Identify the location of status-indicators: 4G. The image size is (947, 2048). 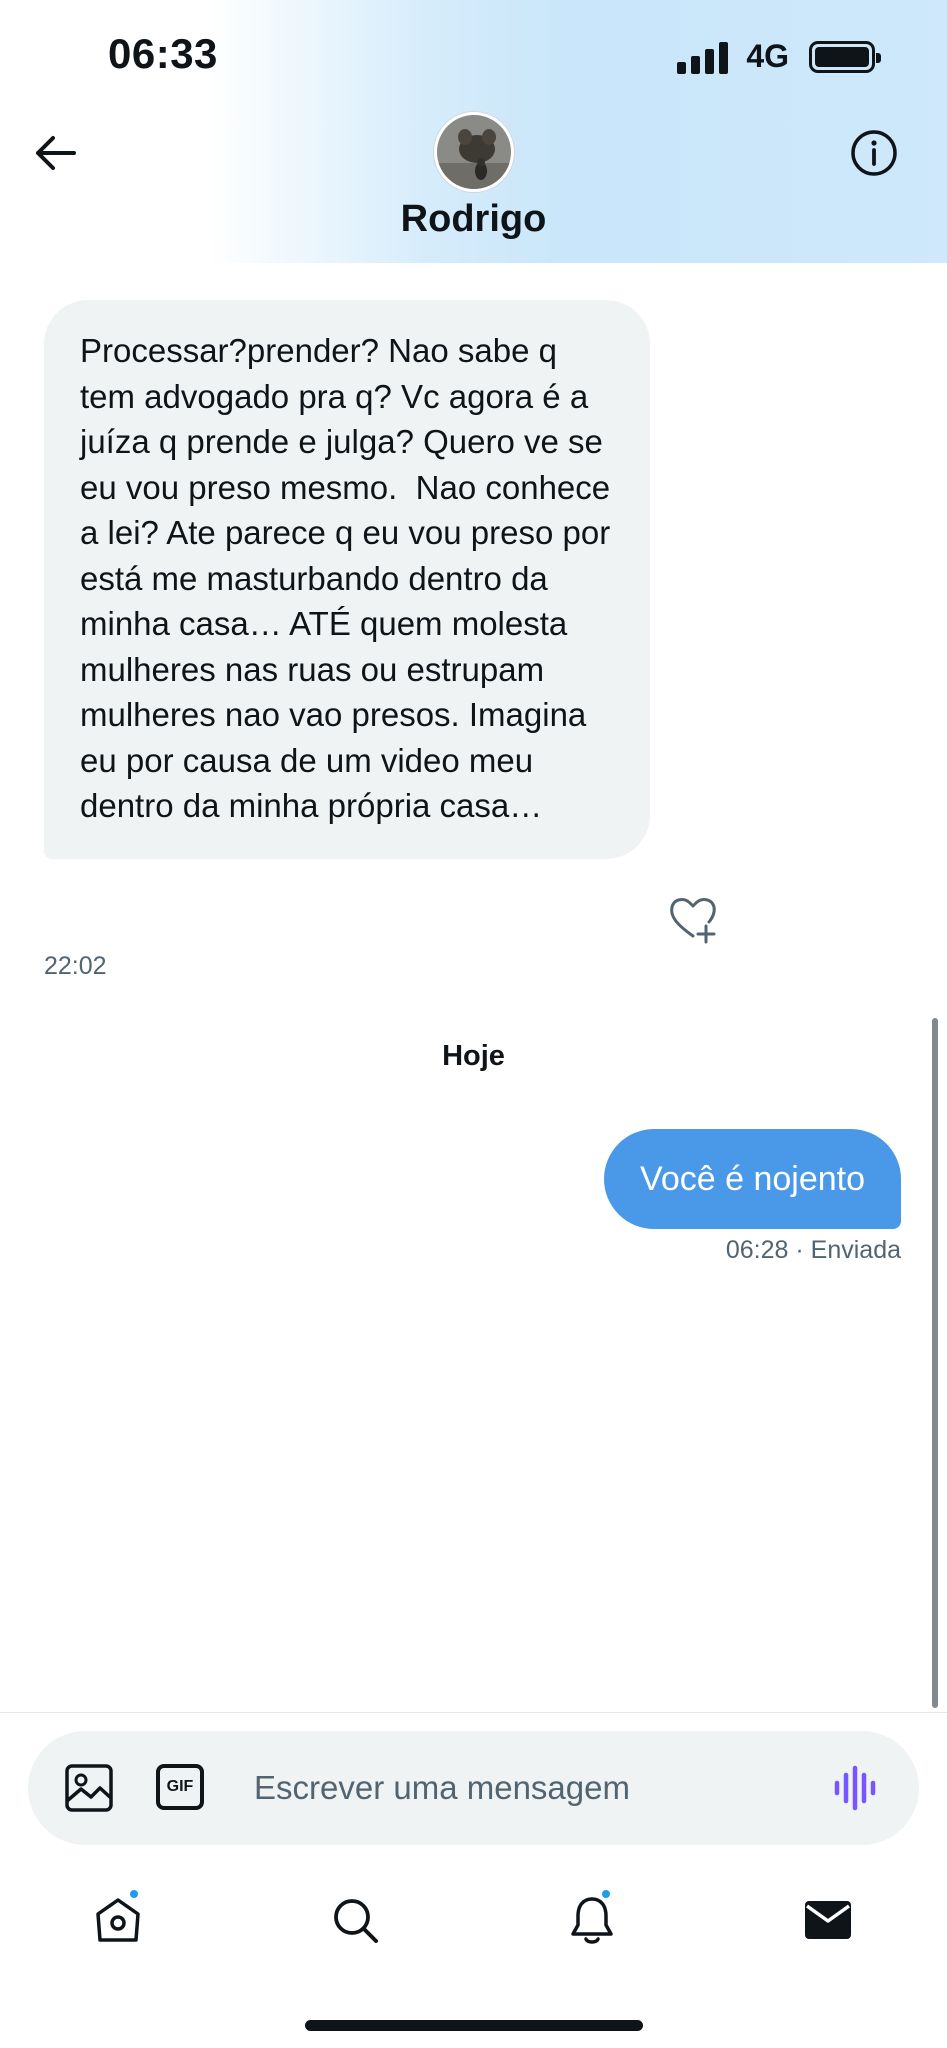
(779, 56).